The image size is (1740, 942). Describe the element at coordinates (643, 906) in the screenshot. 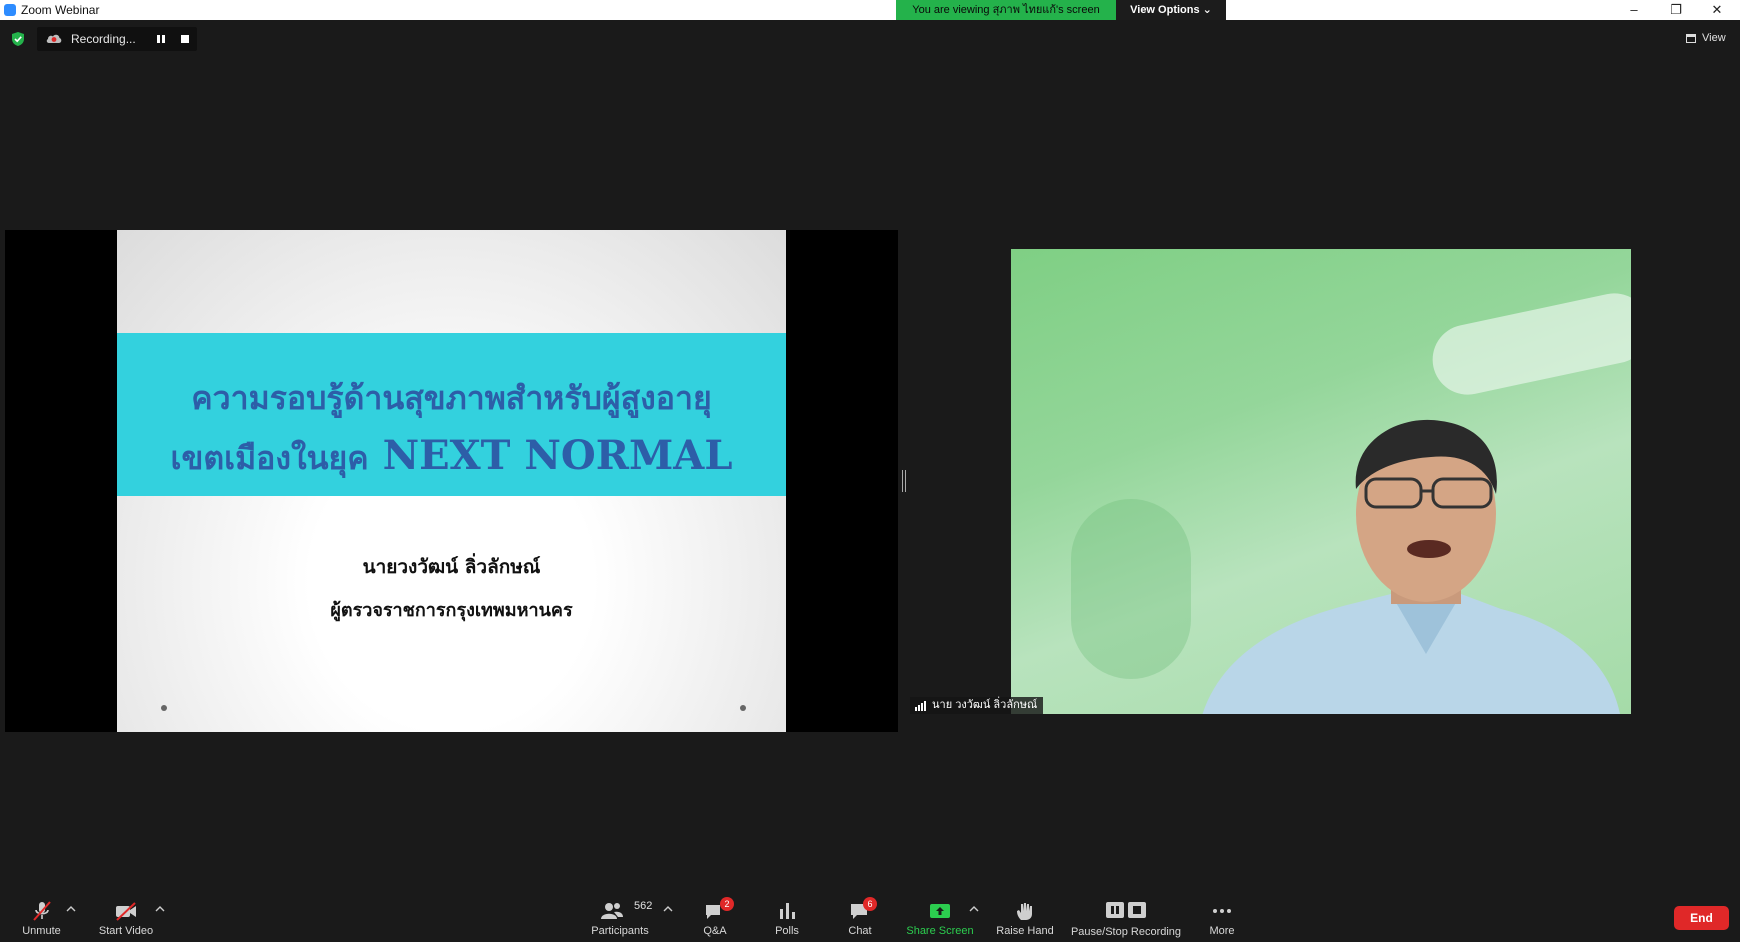

I see `participants-count: 562` at that location.